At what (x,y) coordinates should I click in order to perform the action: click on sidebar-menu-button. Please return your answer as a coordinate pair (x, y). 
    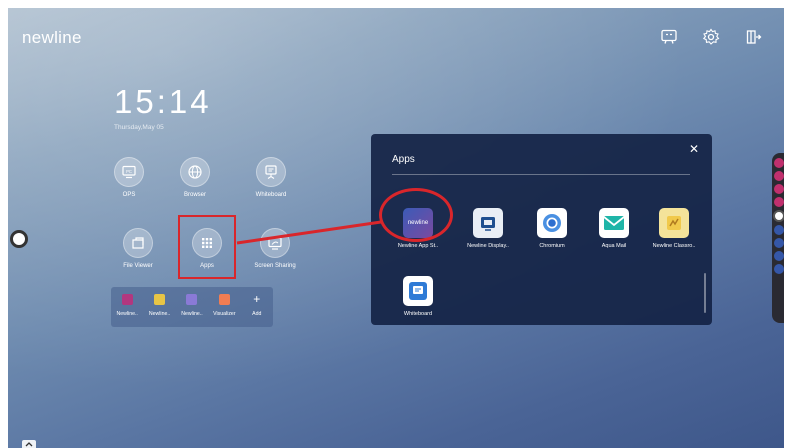
    Looking at the image, I should click on (778, 216).